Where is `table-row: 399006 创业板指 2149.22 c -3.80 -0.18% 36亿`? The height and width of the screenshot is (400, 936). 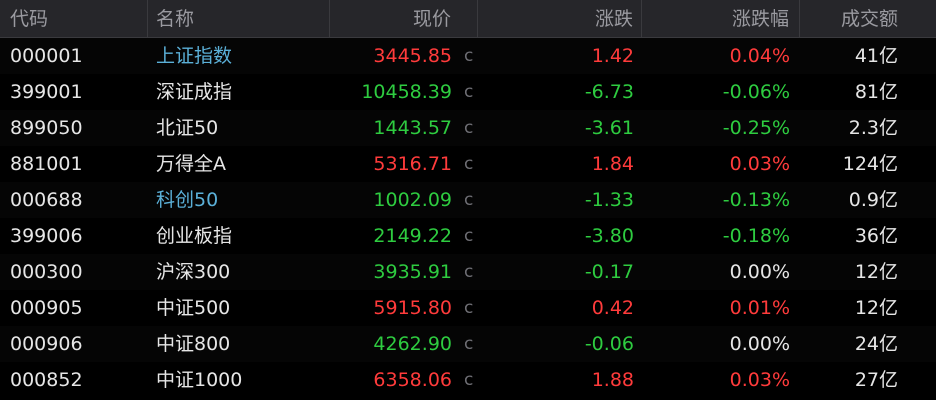
table-row: 399006 创业板指 2149.22 c -3.80 -0.18% 36亿 is located at coordinates (468, 236).